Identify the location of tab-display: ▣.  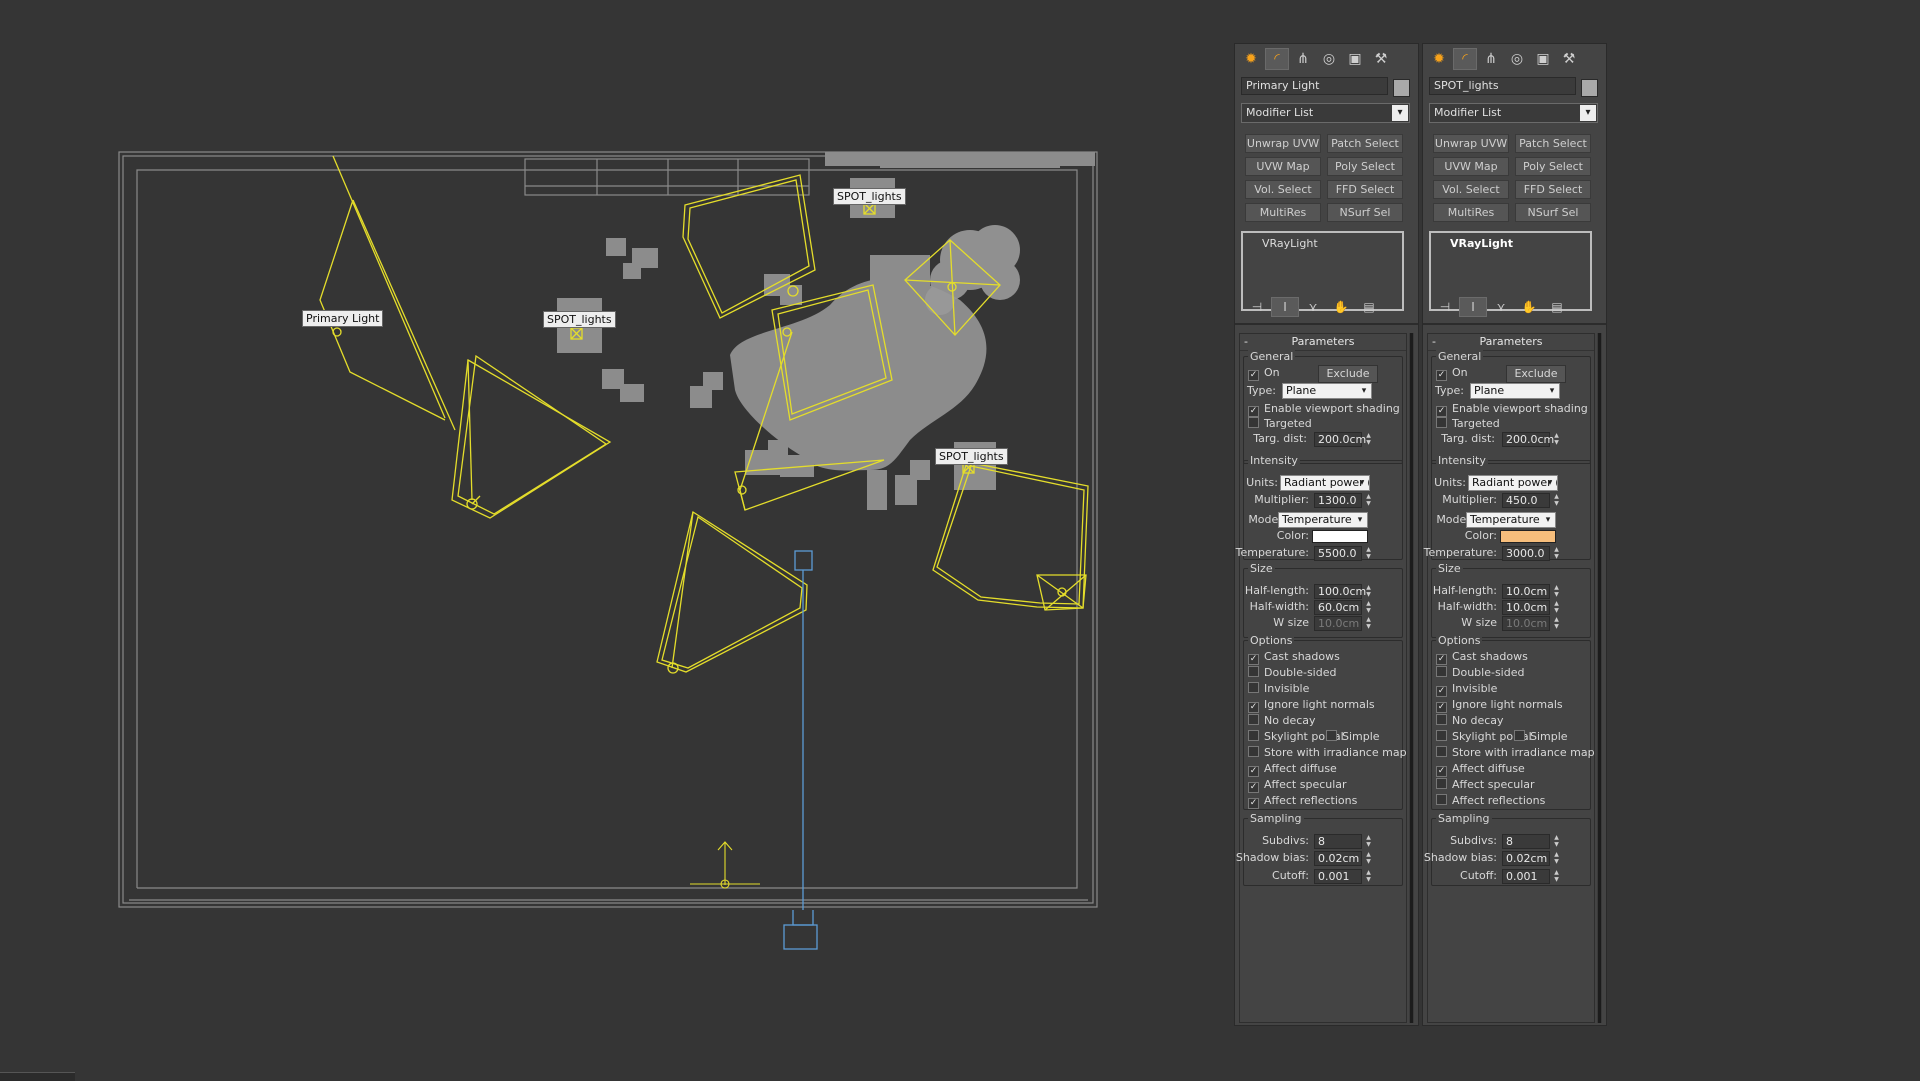
(1543, 59).